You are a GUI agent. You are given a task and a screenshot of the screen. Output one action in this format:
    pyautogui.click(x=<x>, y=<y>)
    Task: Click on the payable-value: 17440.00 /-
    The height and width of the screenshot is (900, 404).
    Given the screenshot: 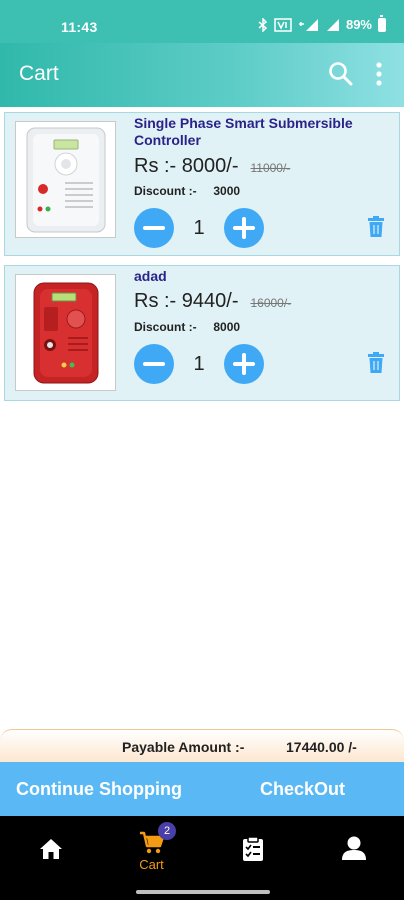 What is the action you would take?
    pyautogui.click(x=321, y=747)
    